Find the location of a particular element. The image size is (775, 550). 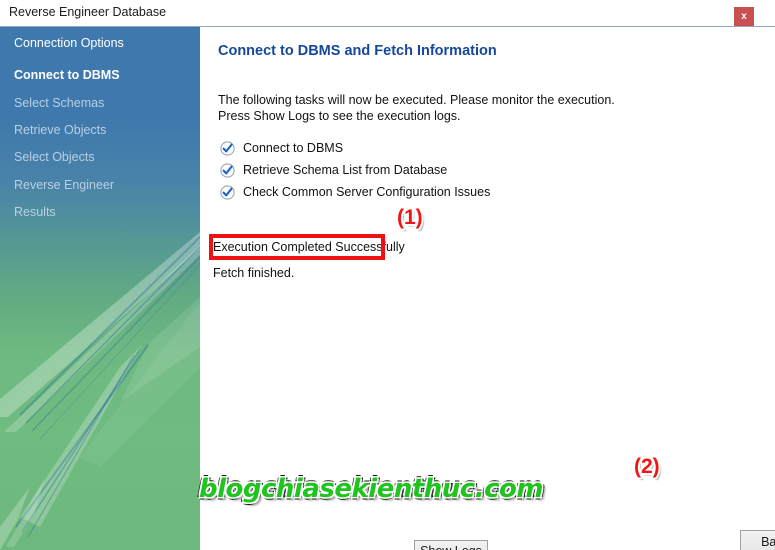

task-label: Connect to DBMS is located at coordinates (293, 148).